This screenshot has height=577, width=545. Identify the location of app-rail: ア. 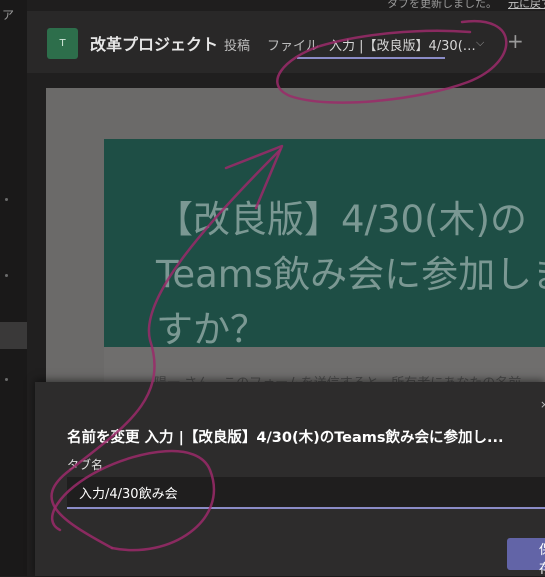
(13, 288).